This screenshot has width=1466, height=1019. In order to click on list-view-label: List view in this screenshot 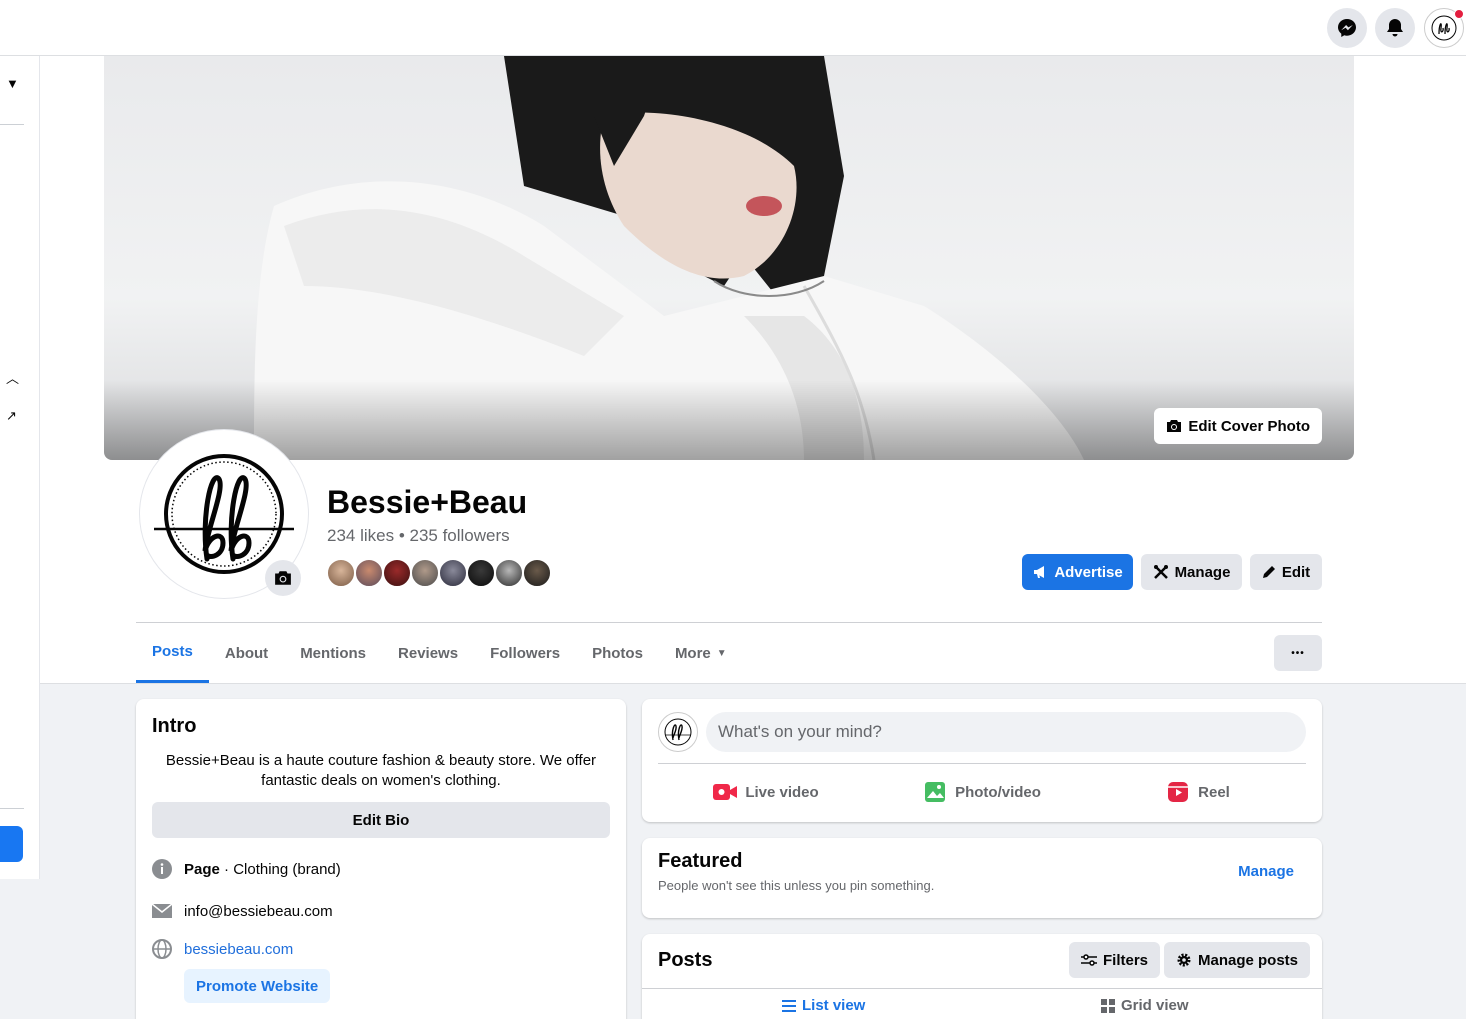, I will do `click(834, 1005)`.